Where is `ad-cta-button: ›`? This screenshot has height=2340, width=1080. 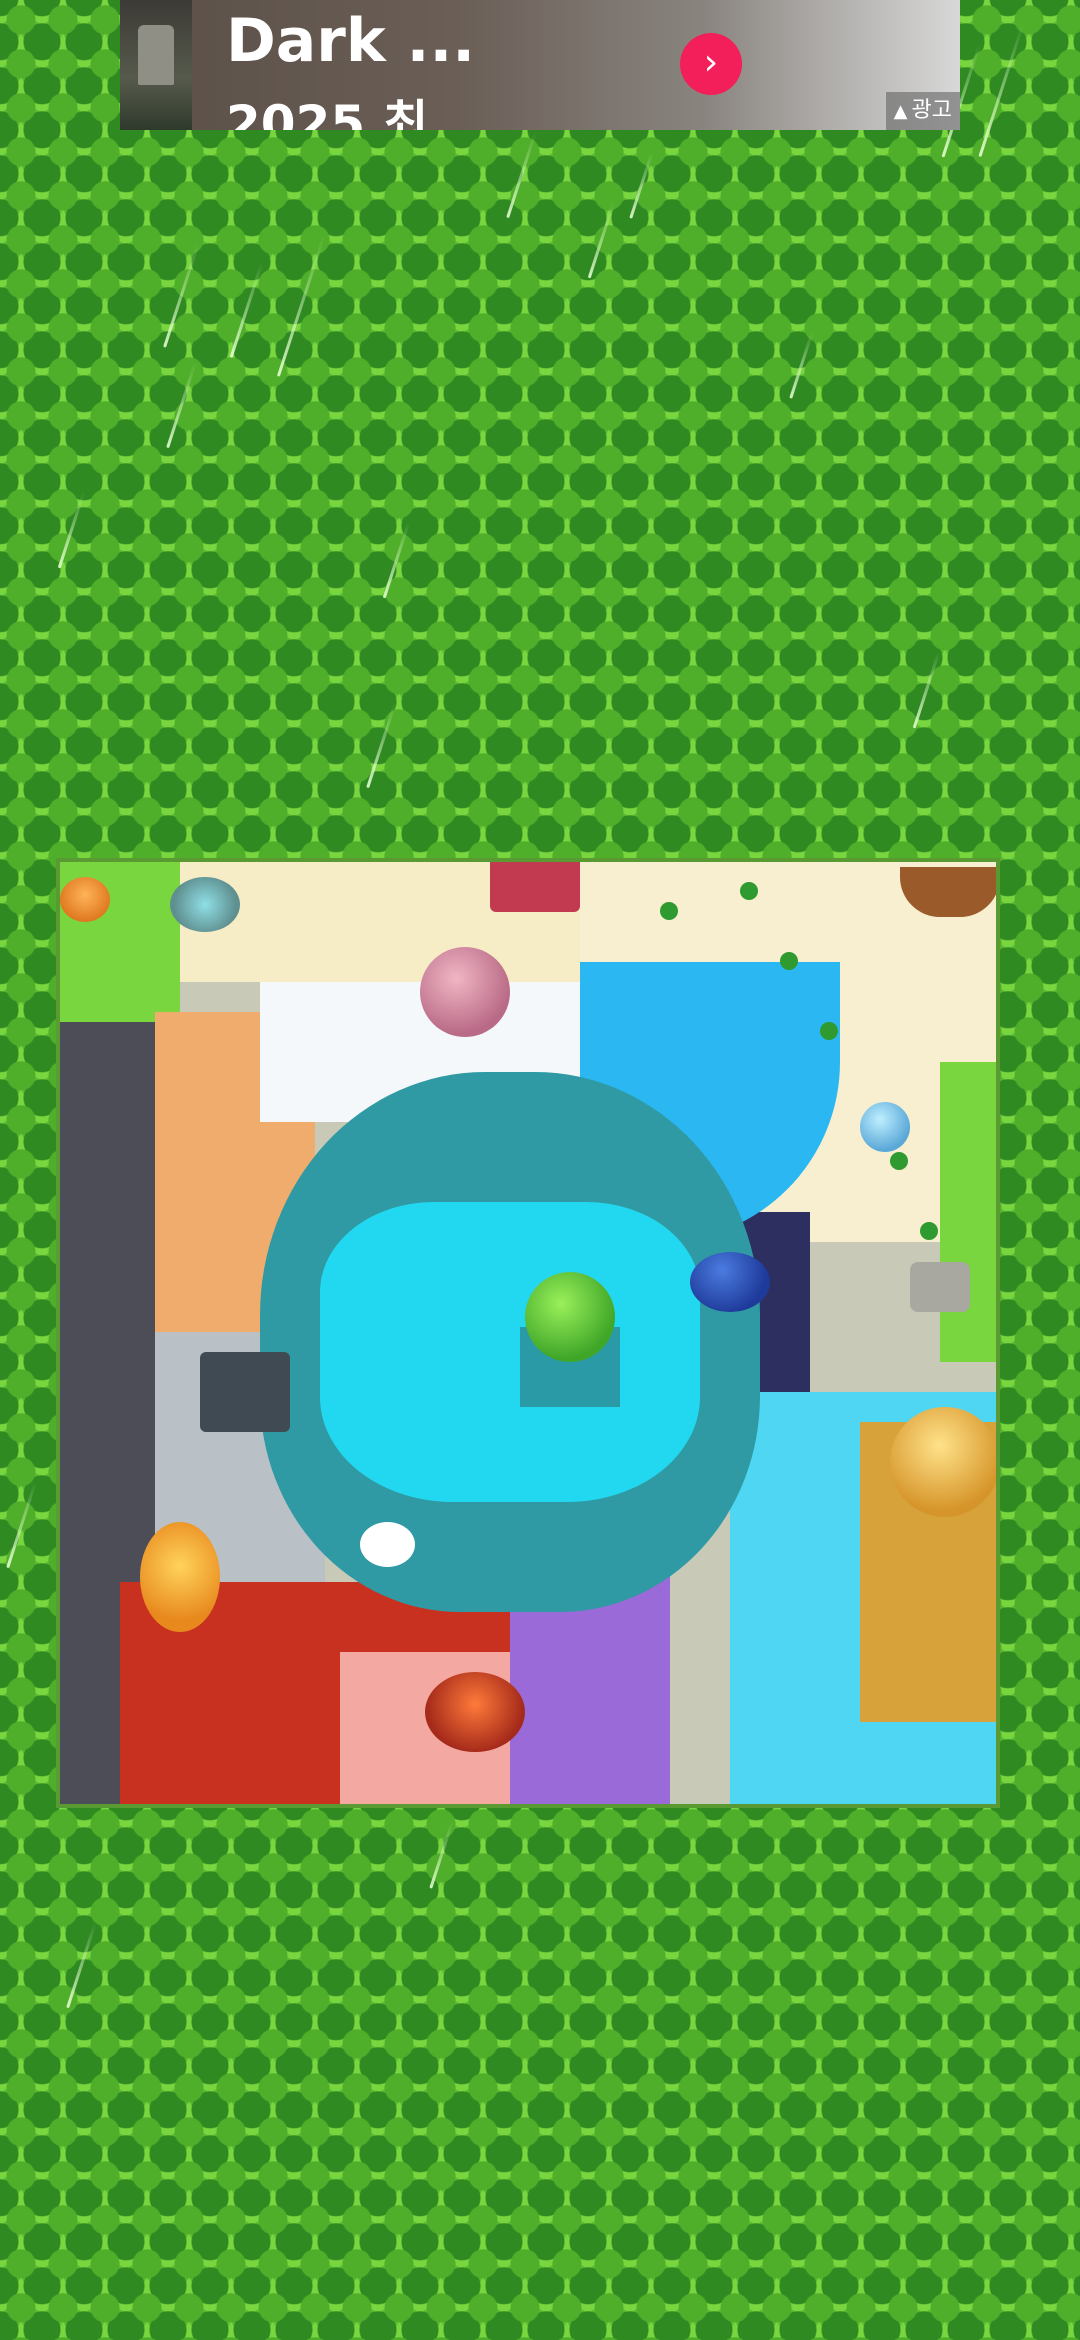 ad-cta-button: › is located at coordinates (711, 64).